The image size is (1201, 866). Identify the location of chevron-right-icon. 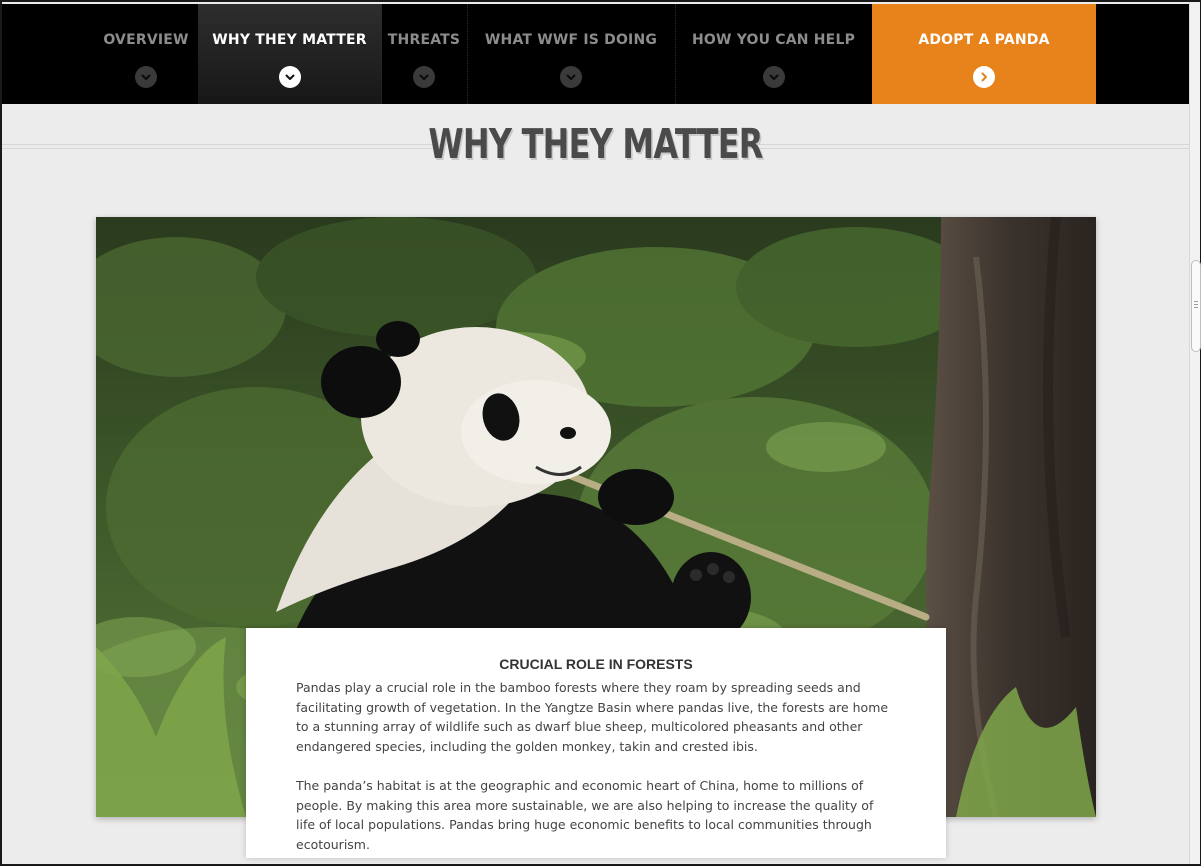
(984, 77).